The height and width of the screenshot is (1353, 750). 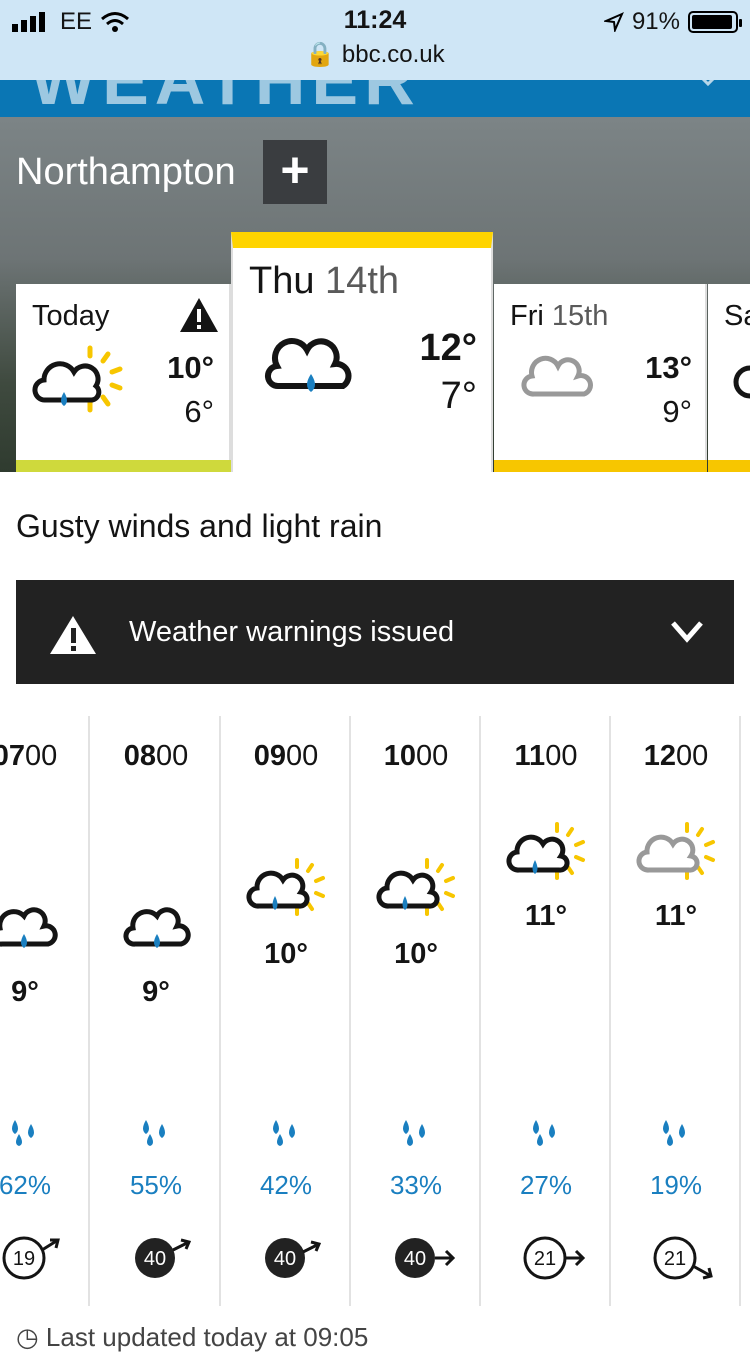 I want to click on precip-chance: 55%, so click(x=156, y=1185).